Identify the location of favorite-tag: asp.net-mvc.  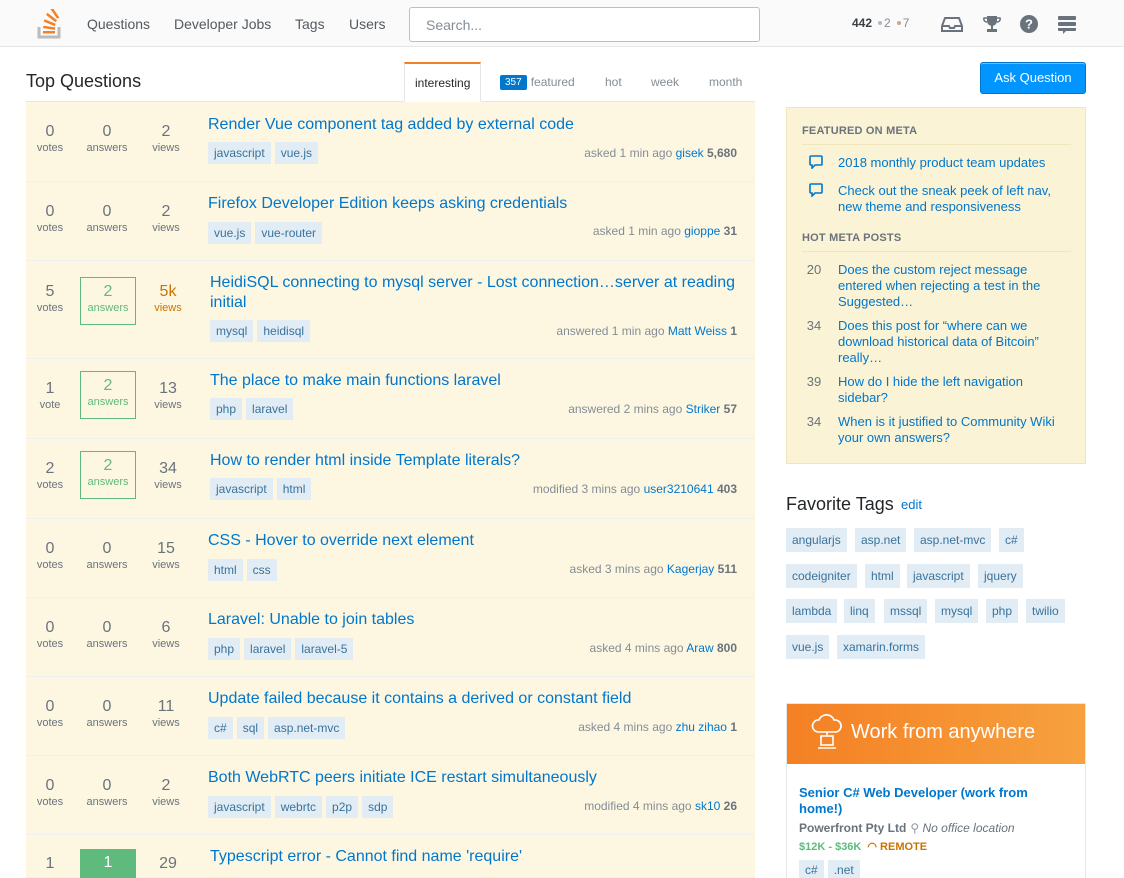
(953, 540).